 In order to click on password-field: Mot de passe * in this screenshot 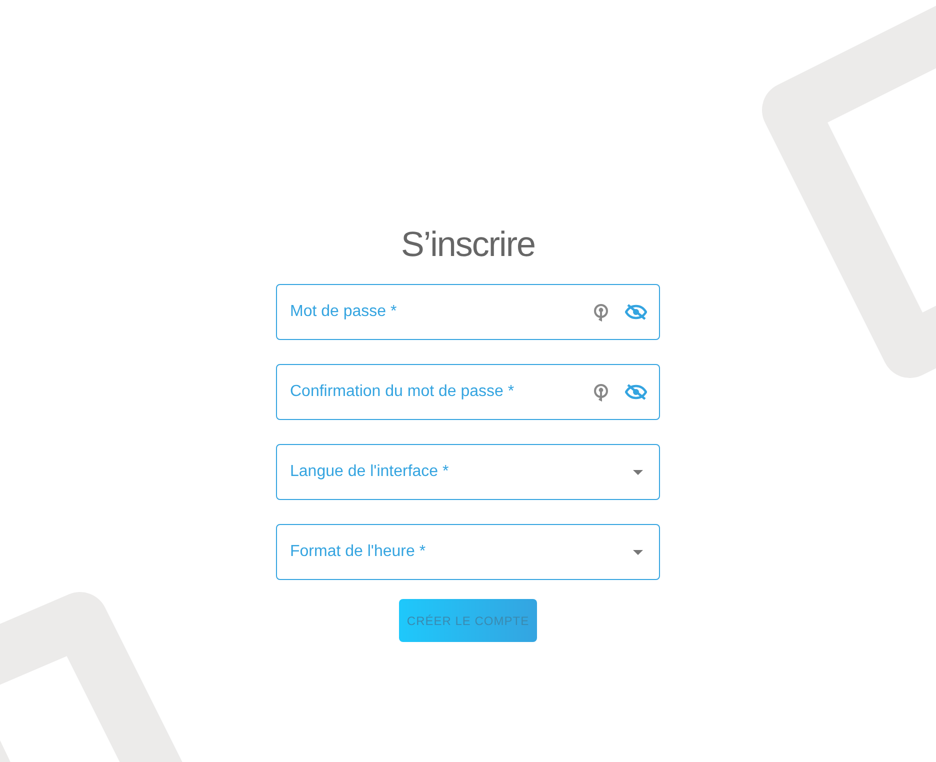, I will do `click(468, 312)`.